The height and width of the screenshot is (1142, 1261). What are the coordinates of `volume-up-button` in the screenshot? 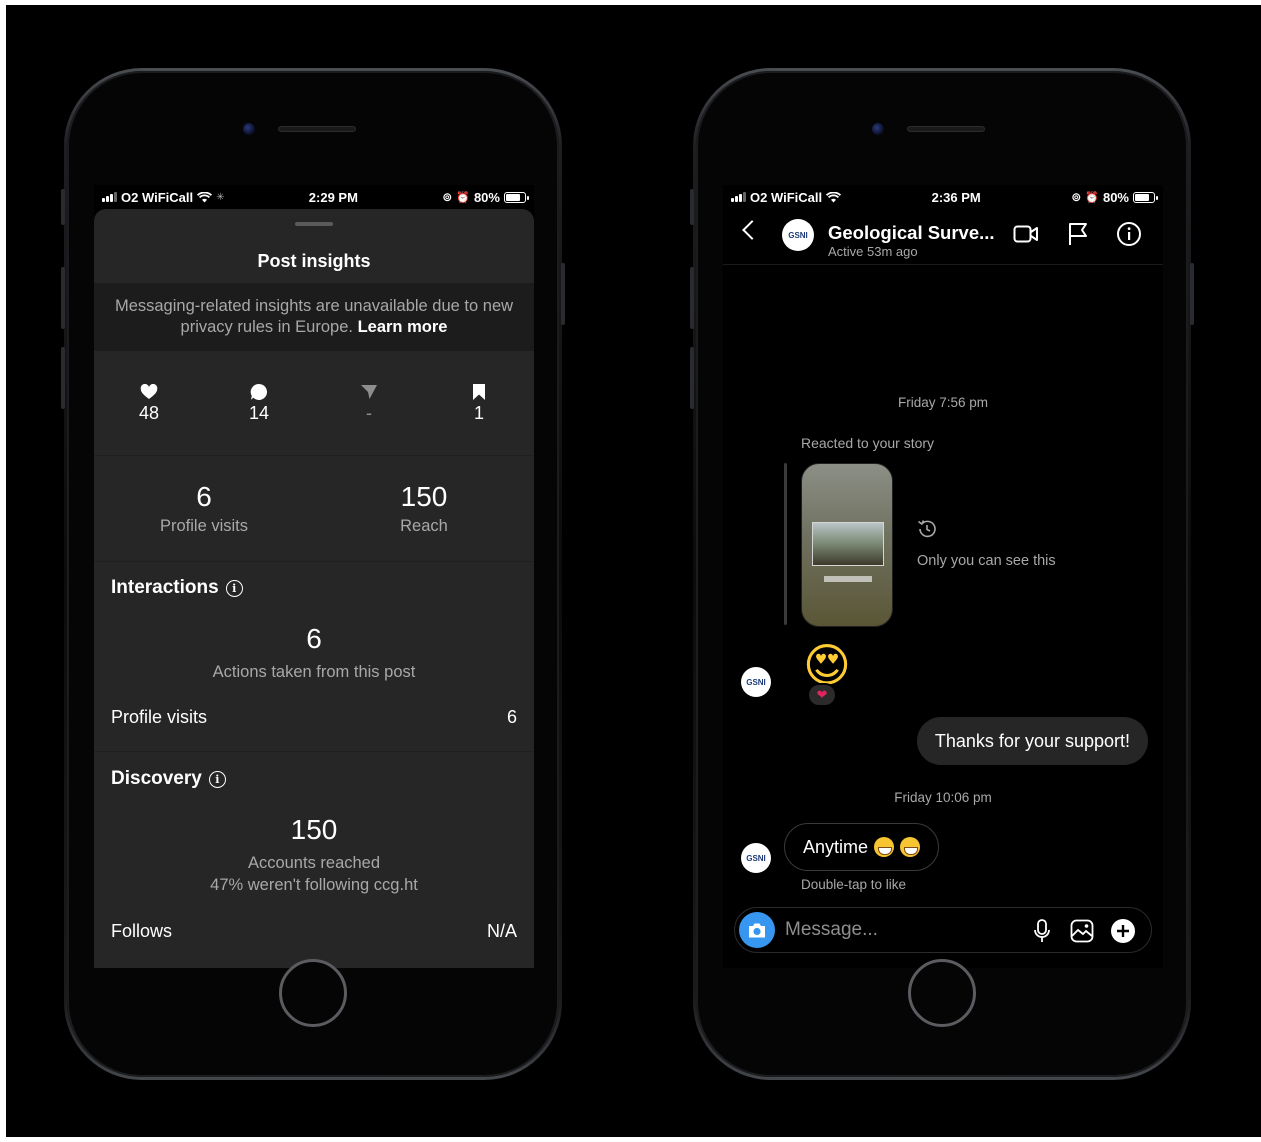 It's located at (63, 298).